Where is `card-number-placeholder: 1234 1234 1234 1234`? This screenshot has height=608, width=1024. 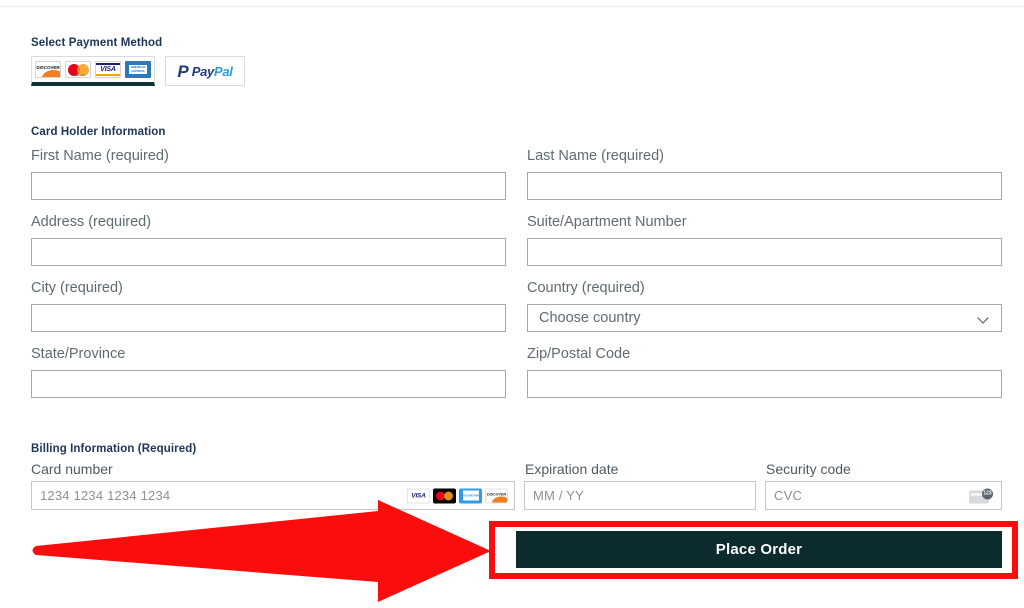
card-number-placeholder: 1234 1234 1234 1234 is located at coordinates (105, 495).